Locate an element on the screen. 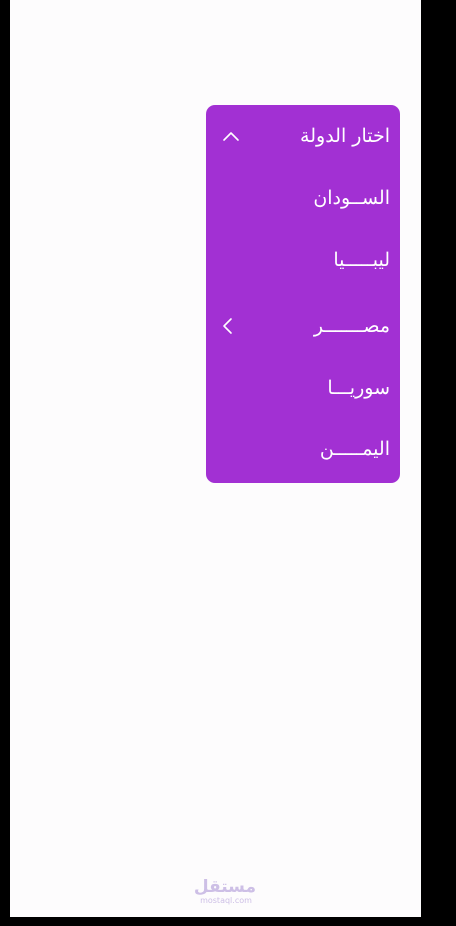  dropdown-item-label: ليبـــــيا is located at coordinates (361, 259).